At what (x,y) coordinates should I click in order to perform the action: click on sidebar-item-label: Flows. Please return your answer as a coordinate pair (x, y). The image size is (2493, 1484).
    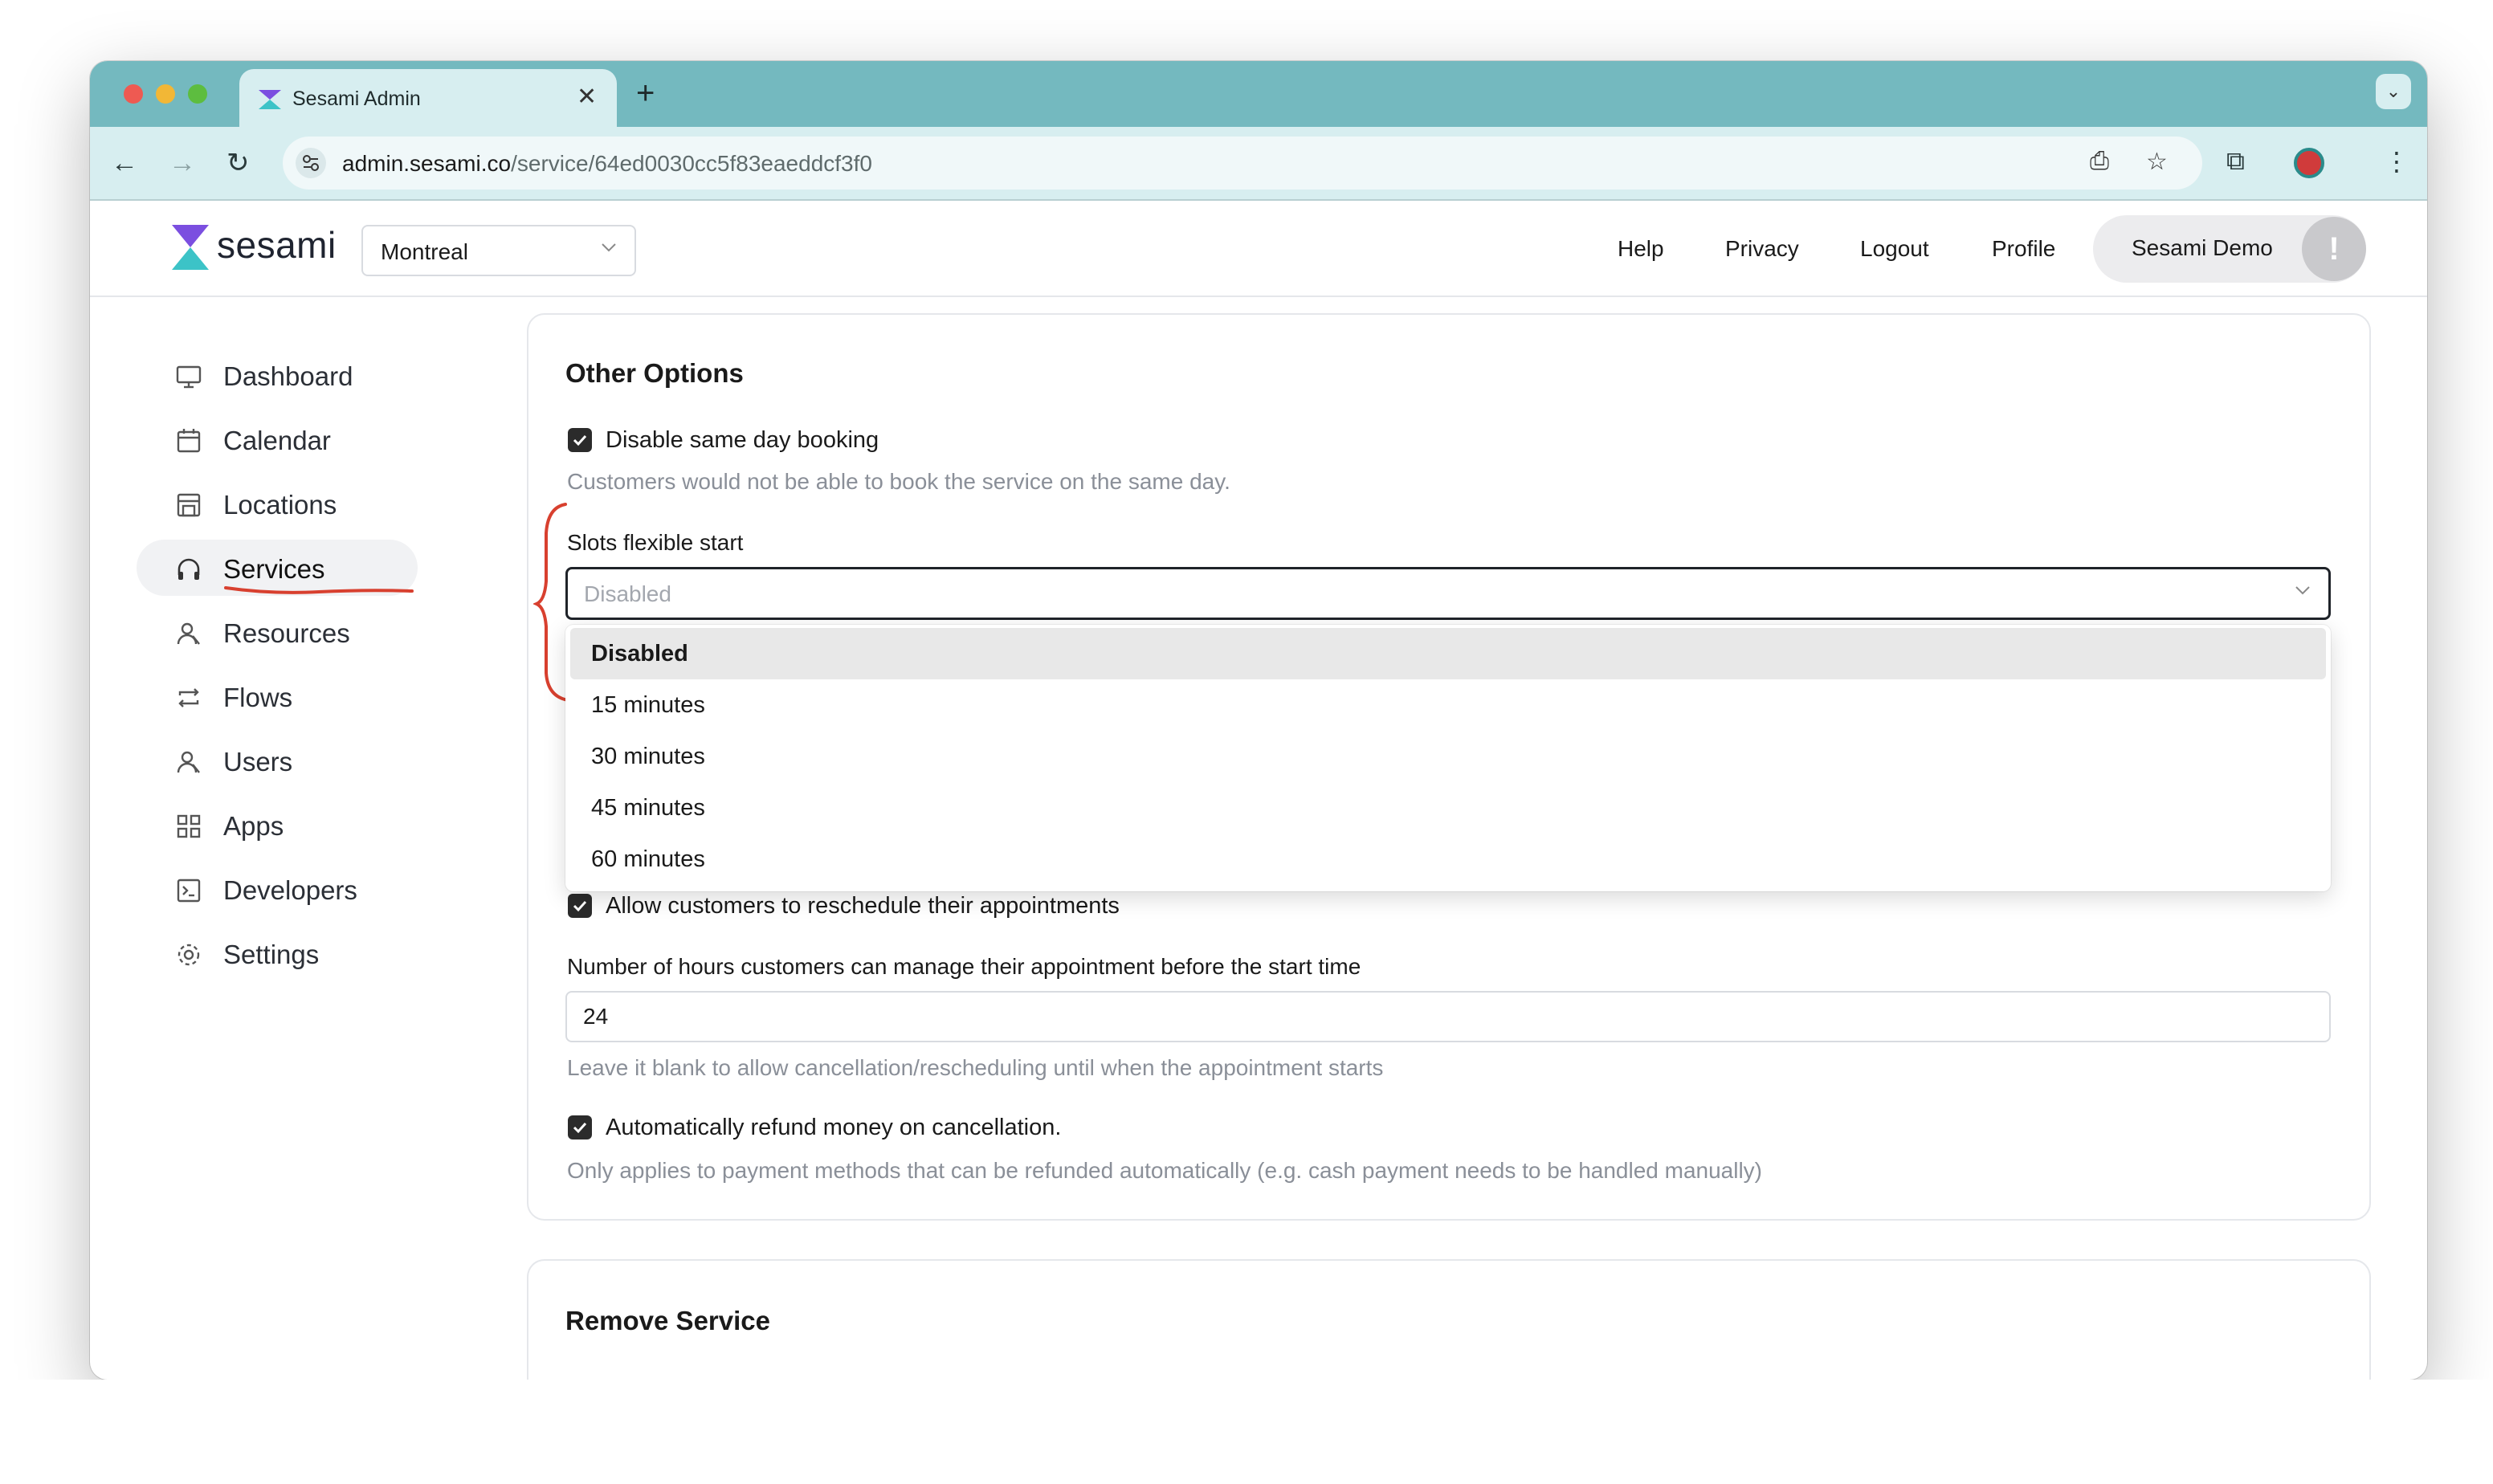
    Looking at the image, I should click on (258, 697).